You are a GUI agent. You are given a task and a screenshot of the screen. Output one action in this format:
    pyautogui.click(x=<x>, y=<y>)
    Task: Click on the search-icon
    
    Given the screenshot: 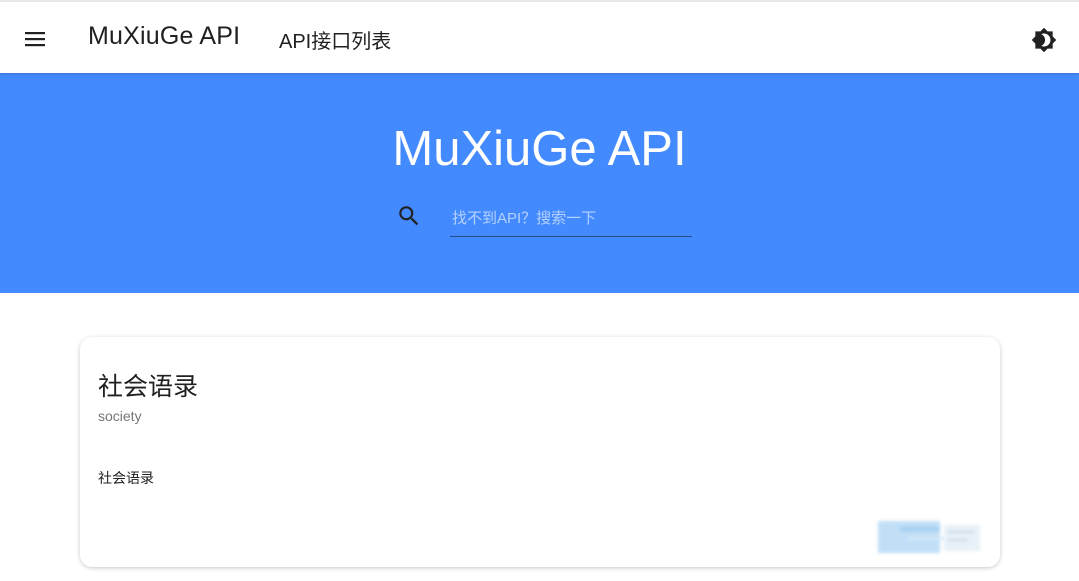 What is the action you would take?
    pyautogui.click(x=409, y=216)
    